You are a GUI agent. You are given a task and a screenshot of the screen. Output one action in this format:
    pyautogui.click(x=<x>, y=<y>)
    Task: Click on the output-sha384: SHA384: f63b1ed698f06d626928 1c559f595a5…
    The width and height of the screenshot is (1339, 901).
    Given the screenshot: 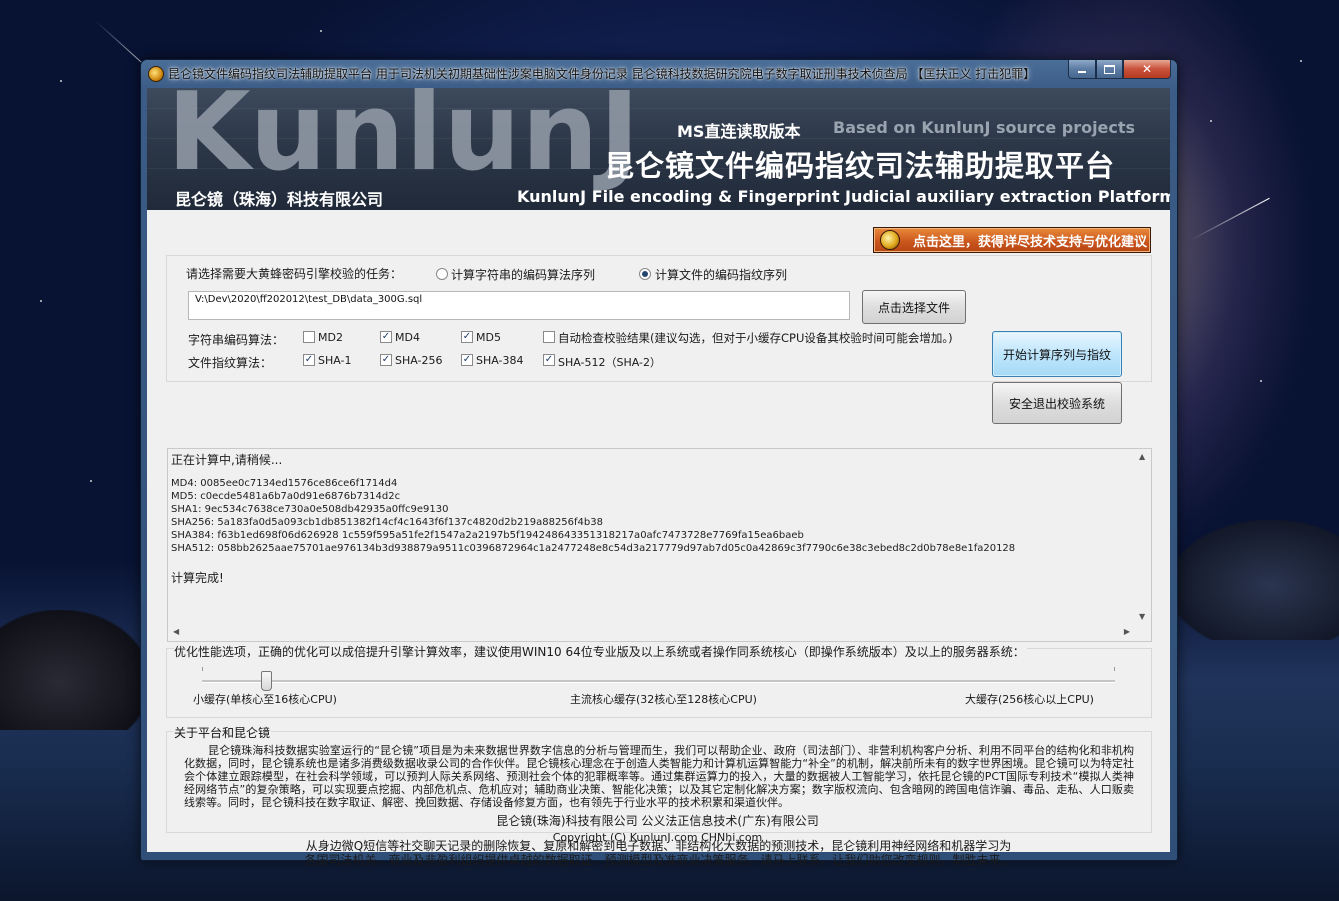 What is the action you would take?
    pyautogui.click(x=487, y=535)
    